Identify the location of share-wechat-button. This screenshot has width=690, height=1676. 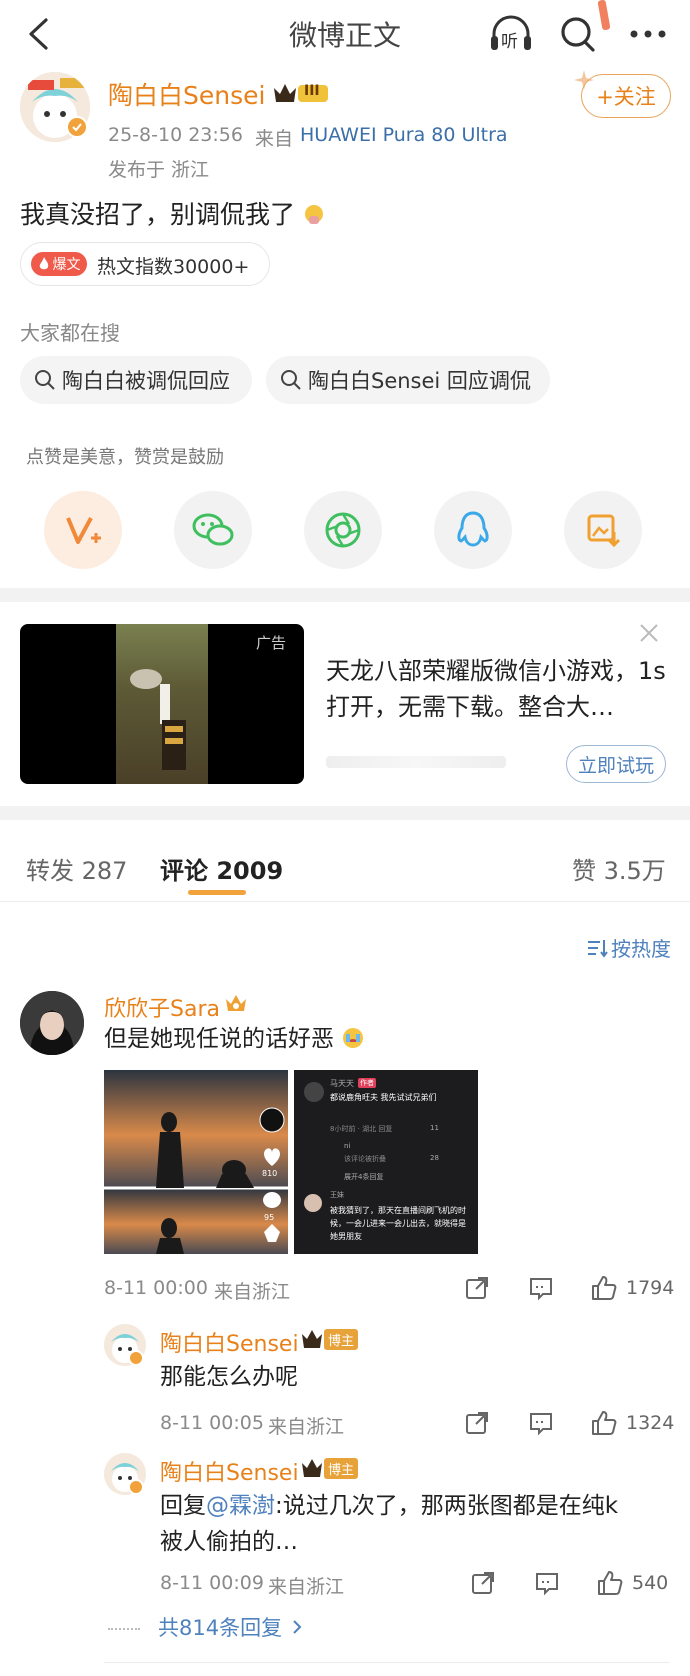
(213, 530).